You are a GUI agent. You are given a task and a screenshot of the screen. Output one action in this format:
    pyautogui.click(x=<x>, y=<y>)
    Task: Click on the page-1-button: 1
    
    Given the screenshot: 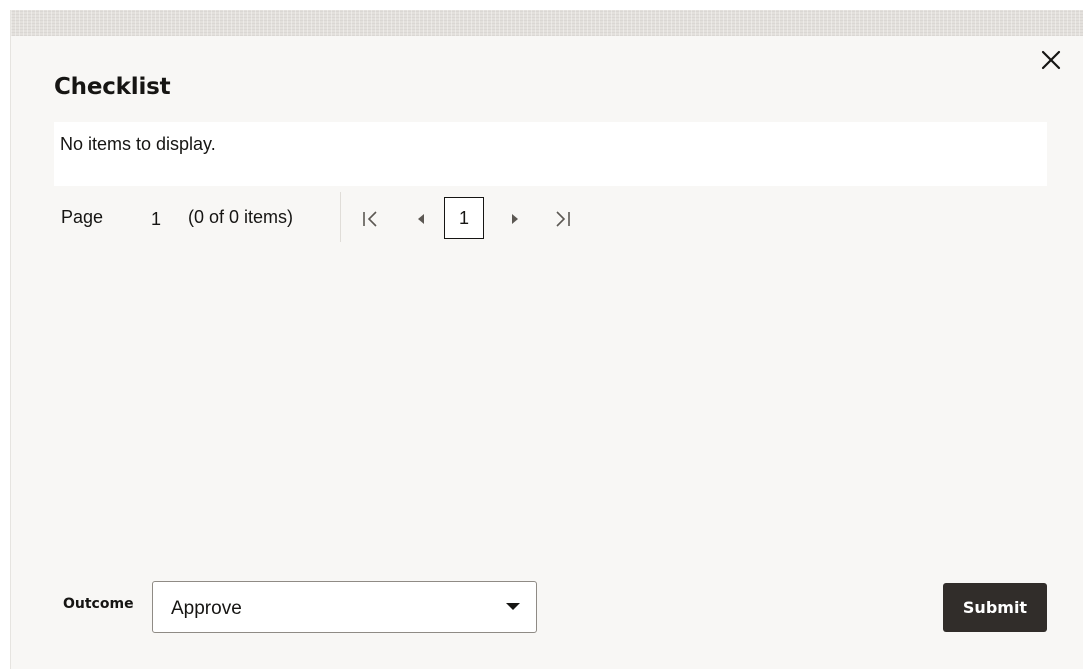 What is the action you would take?
    pyautogui.click(x=464, y=218)
    